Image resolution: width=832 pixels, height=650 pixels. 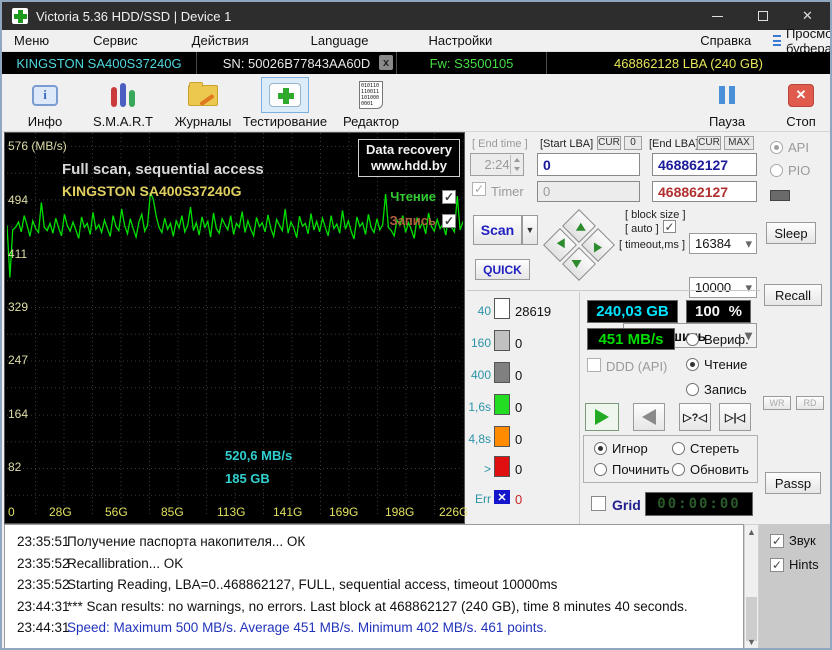 What do you see at coordinates (674, 144) in the screenshot?
I see `end-lba-label: [End LBA]` at bounding box center [674, 144].